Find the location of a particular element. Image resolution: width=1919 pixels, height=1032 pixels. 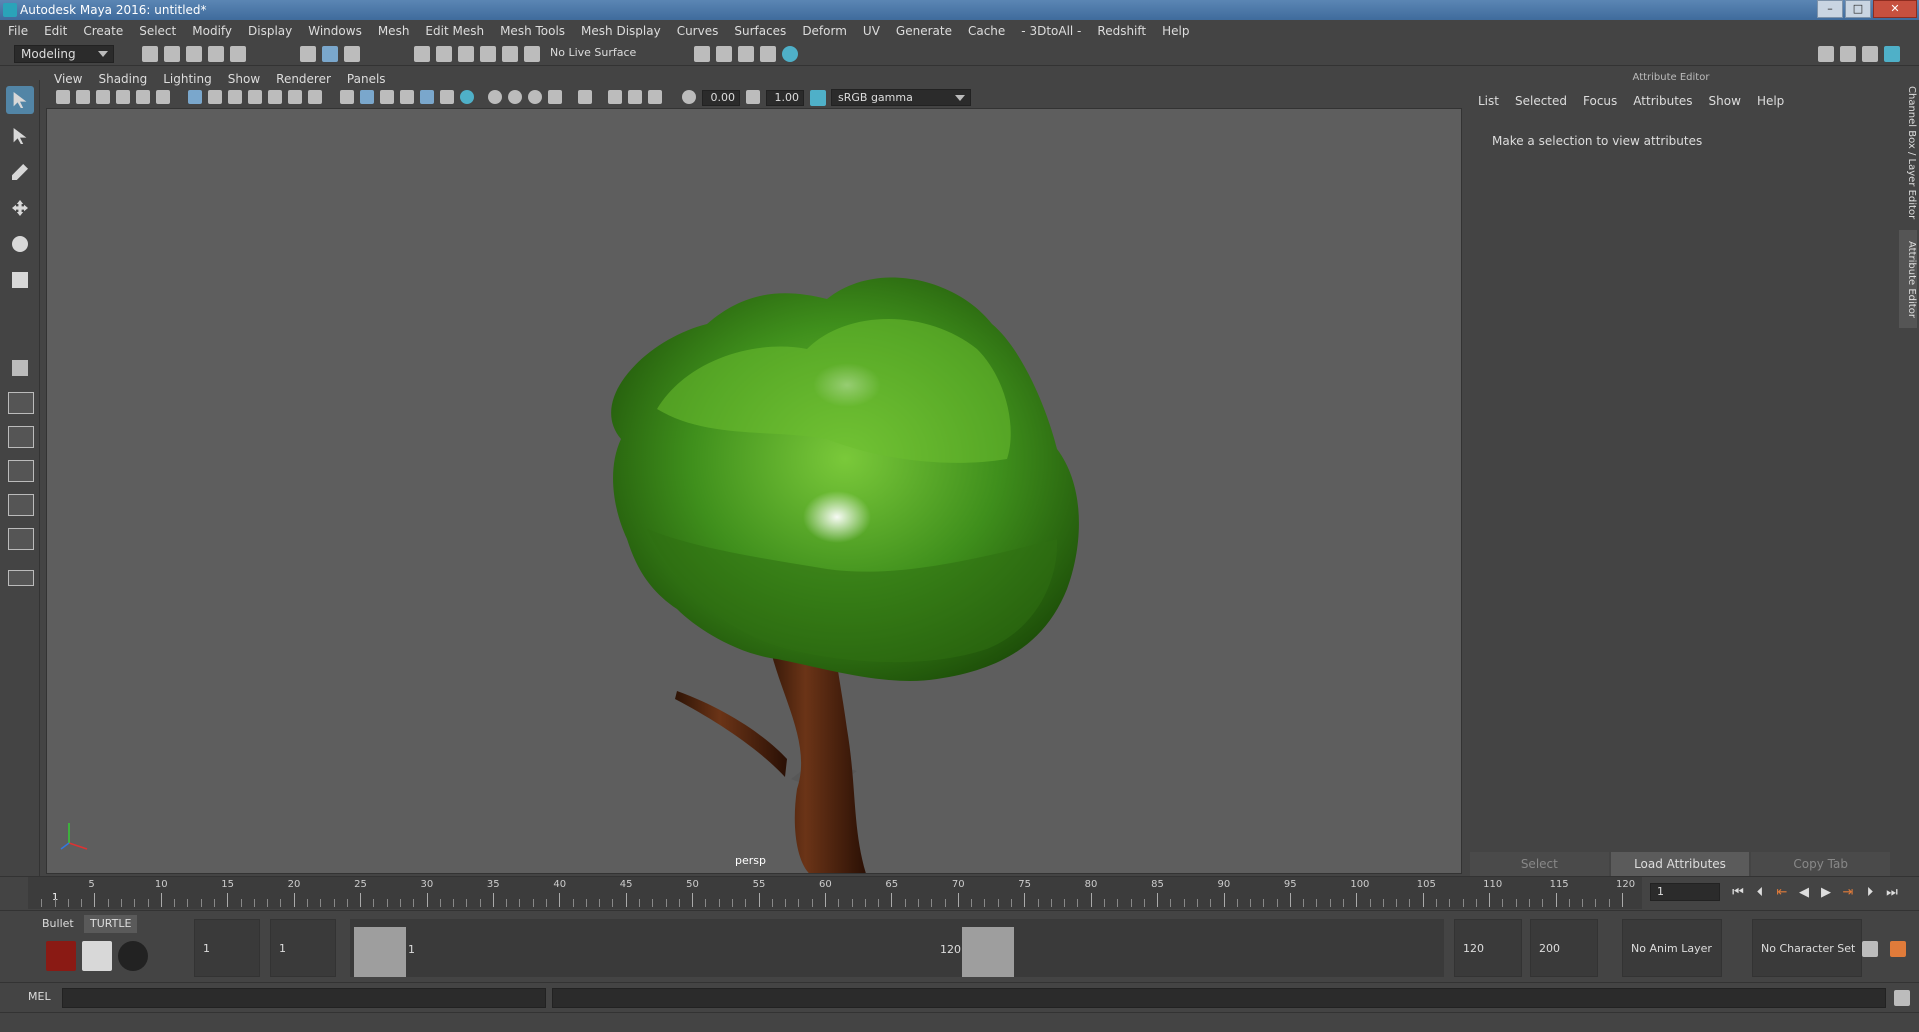

range-start-handle is located at coordinates (380, 952).